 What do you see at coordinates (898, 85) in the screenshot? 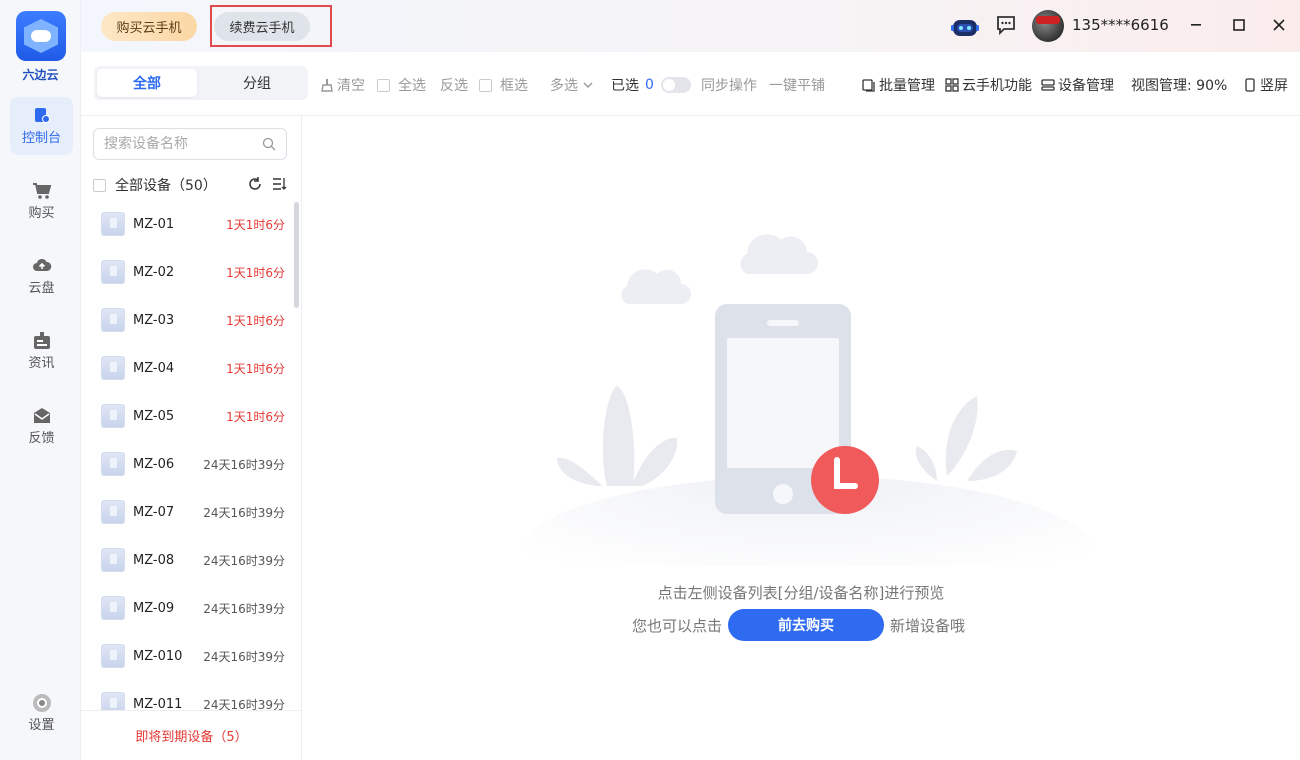
I see `batch-management-button: 批量管理` at bounding box center [898, 85].